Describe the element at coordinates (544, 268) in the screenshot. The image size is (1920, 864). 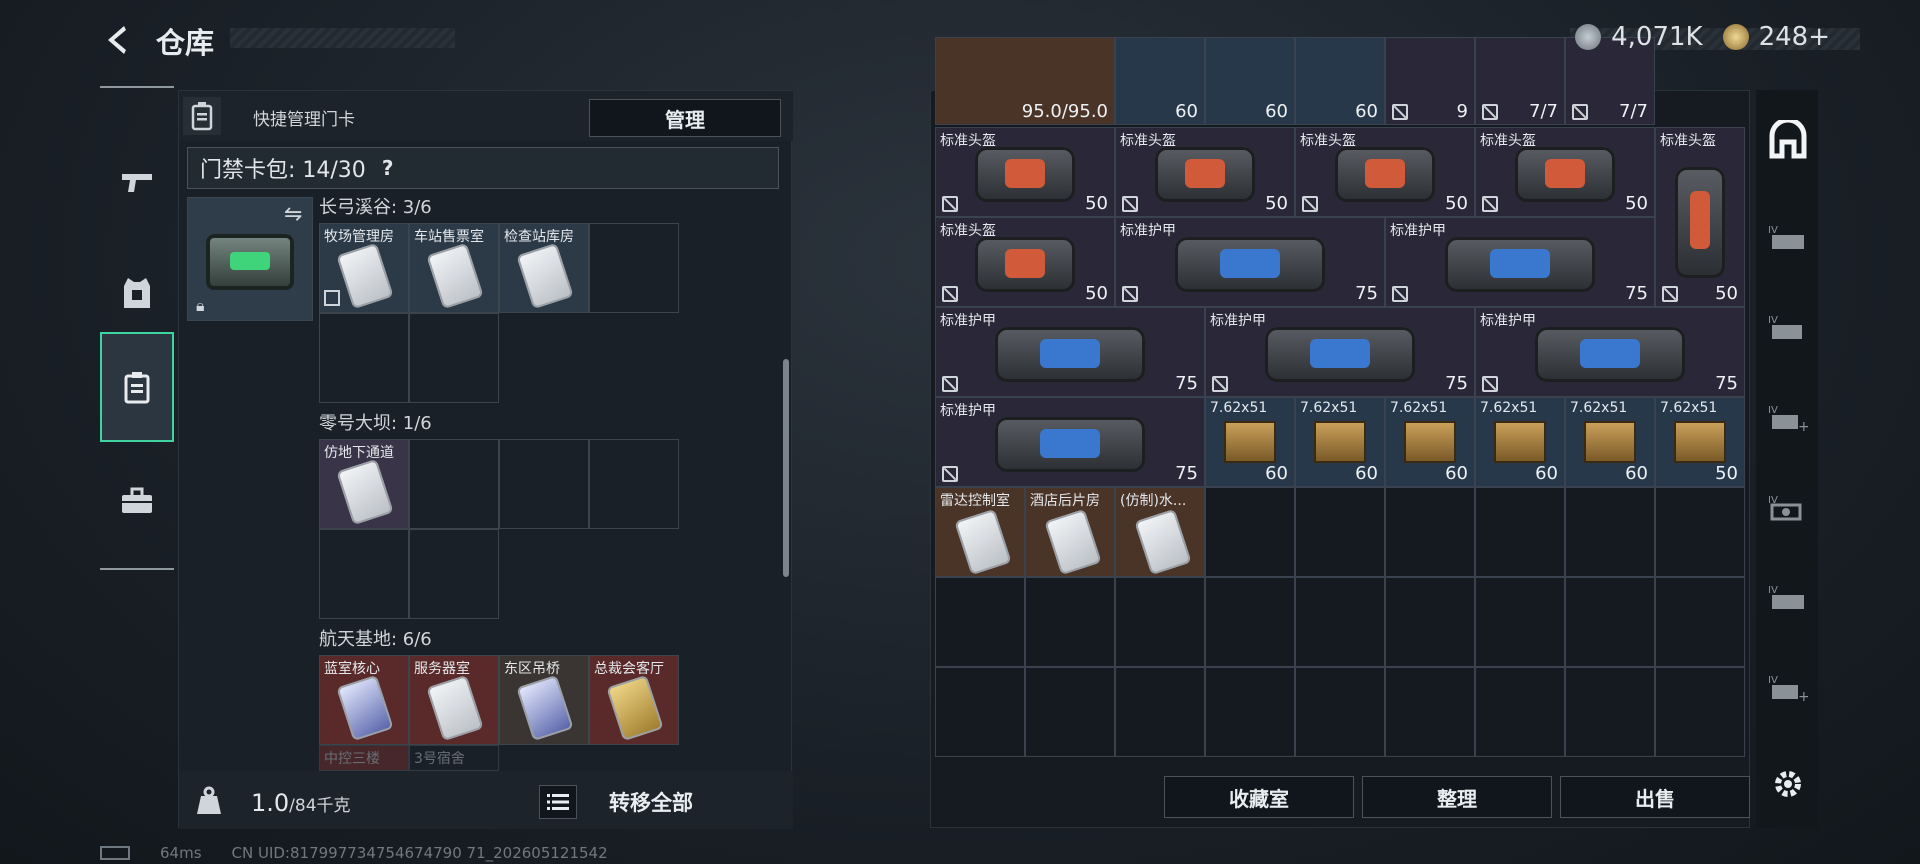
I see `keycard-slot: 检查站库房` at that location.